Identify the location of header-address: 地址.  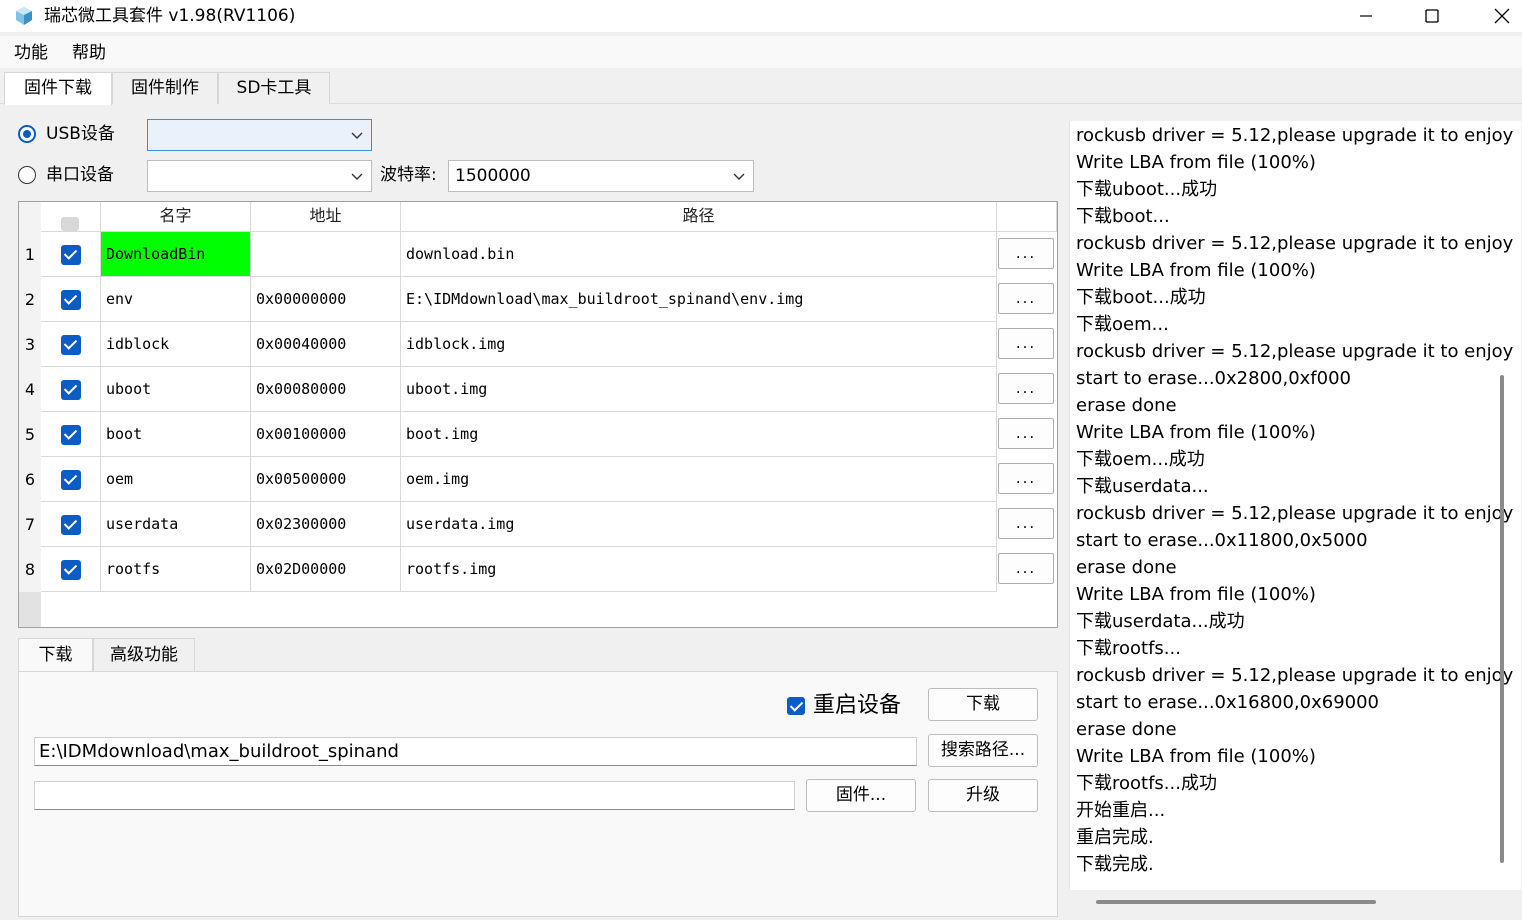
(326, 217).